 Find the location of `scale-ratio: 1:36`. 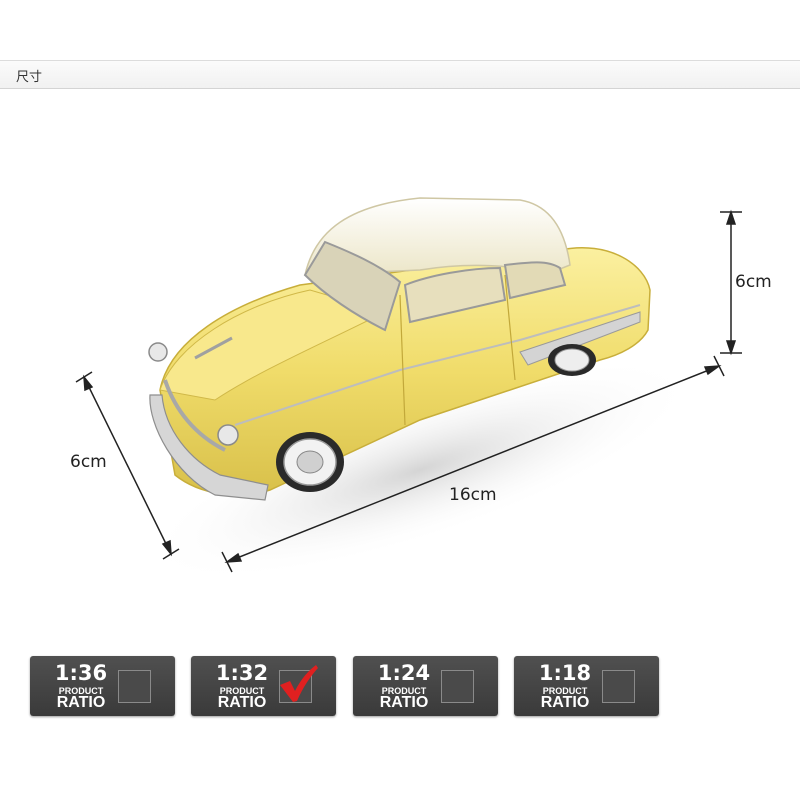

scale-ratio: 1:36 is located at coordinates (81, 673).